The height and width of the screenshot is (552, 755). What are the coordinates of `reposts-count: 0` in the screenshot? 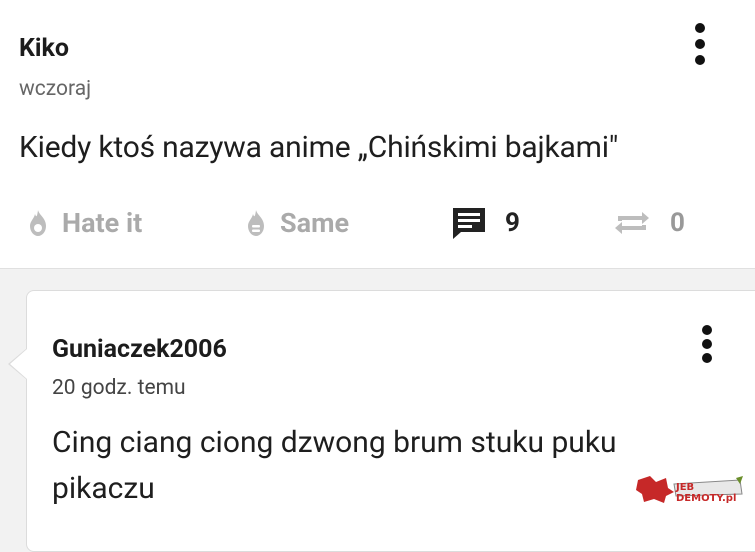 It's located at (677, 223).